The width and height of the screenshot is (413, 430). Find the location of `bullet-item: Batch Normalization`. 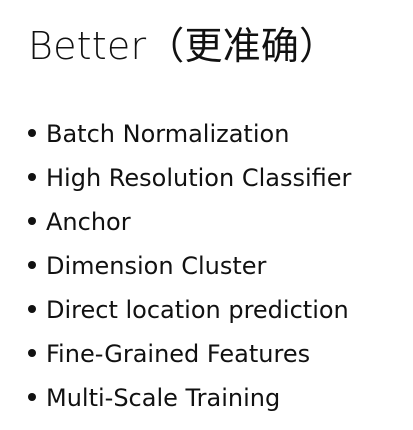

bullet-item: Batch Normalization is located at coordinates (189, 134).